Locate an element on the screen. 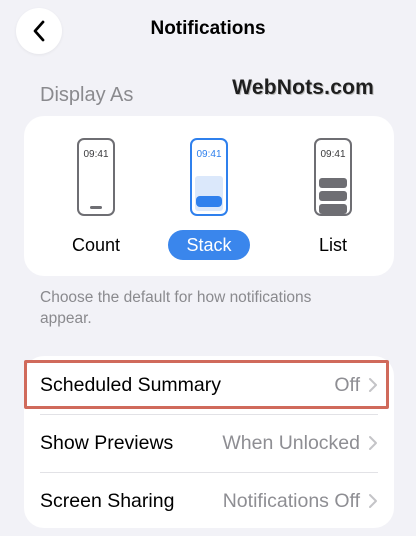 The width and height of the screenshot is (416, 536). row-label: Scheduled Summary is located at coordinates (131, 384).